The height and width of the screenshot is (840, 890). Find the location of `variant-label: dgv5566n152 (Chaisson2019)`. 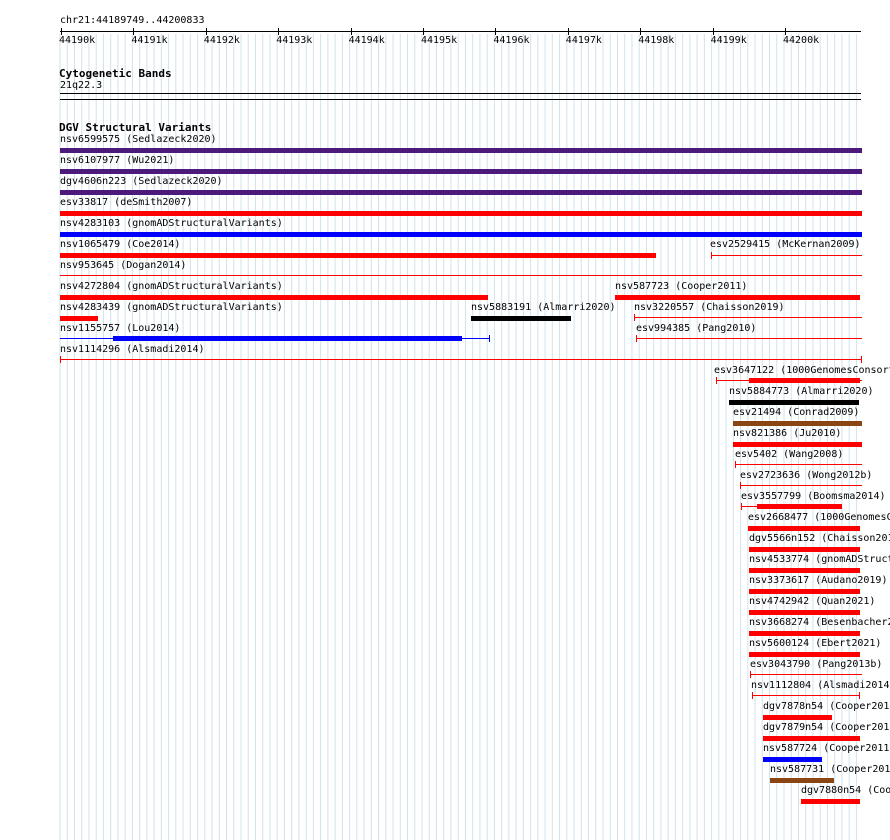

variant-label: dgv5566n152 (Chaisson2019) is located at coordinates (819, 538).